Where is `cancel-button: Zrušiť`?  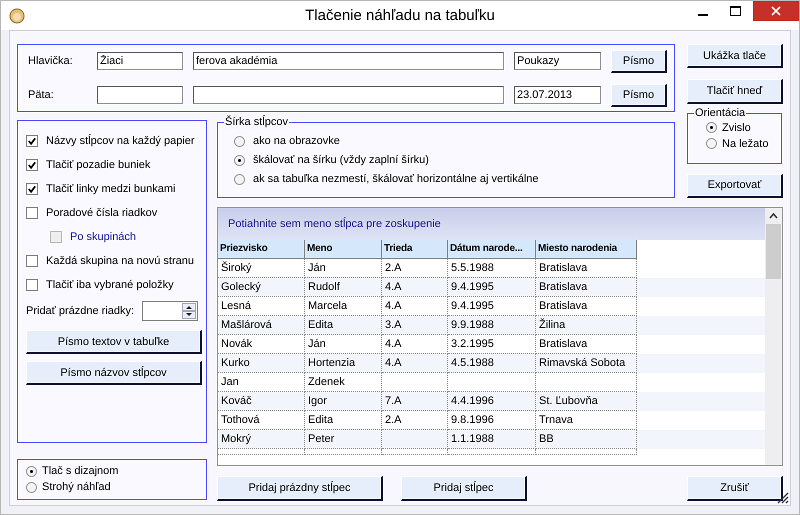
cancel-button: Zrušiť is located at coordinates (735, 488).